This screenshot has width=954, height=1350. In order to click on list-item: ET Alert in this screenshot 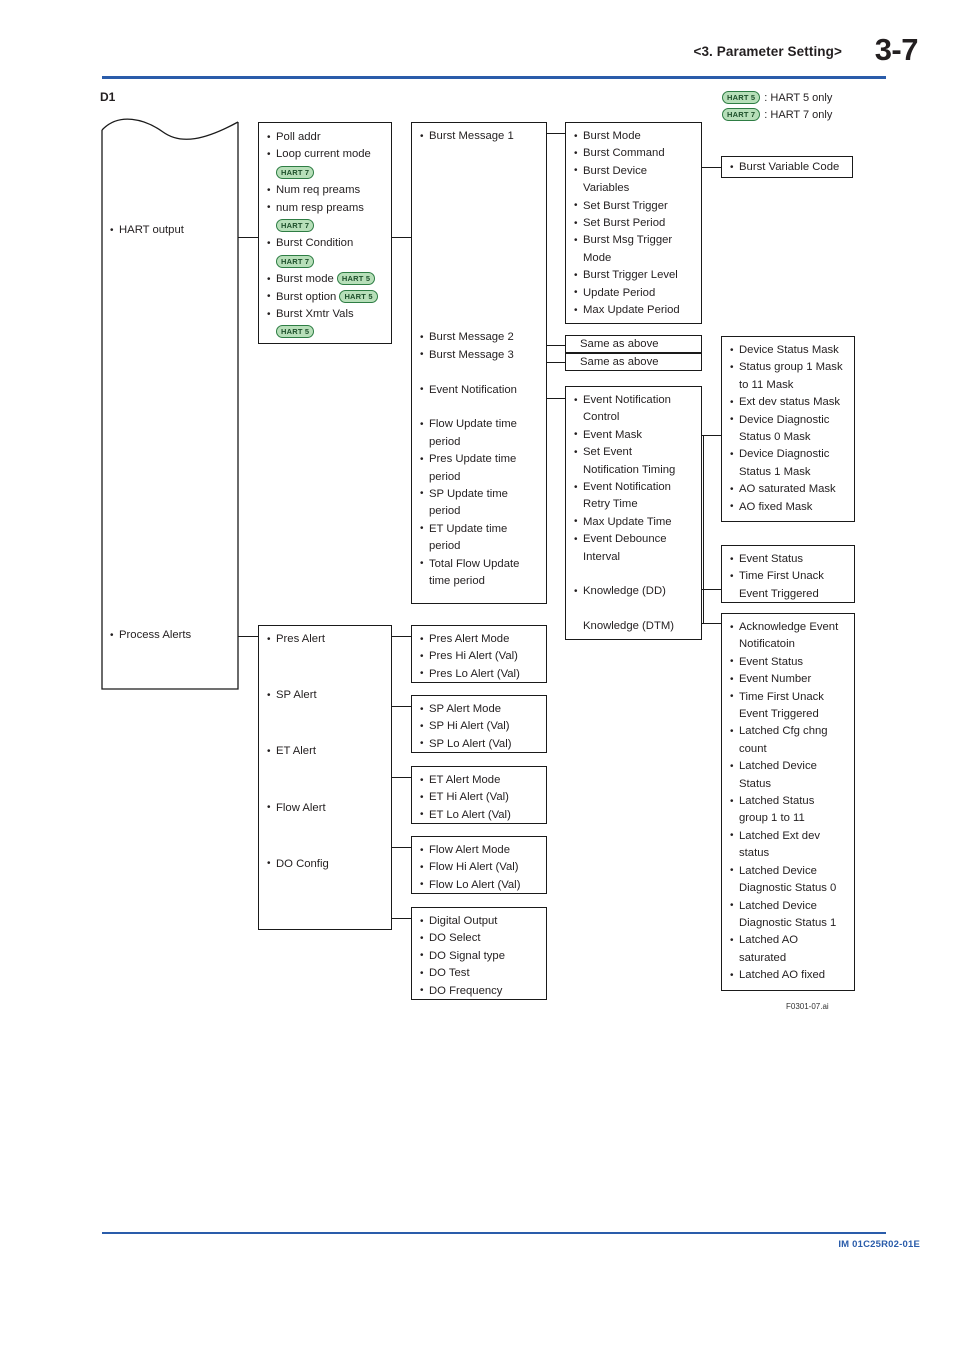, I will do `click(325, 752)`.